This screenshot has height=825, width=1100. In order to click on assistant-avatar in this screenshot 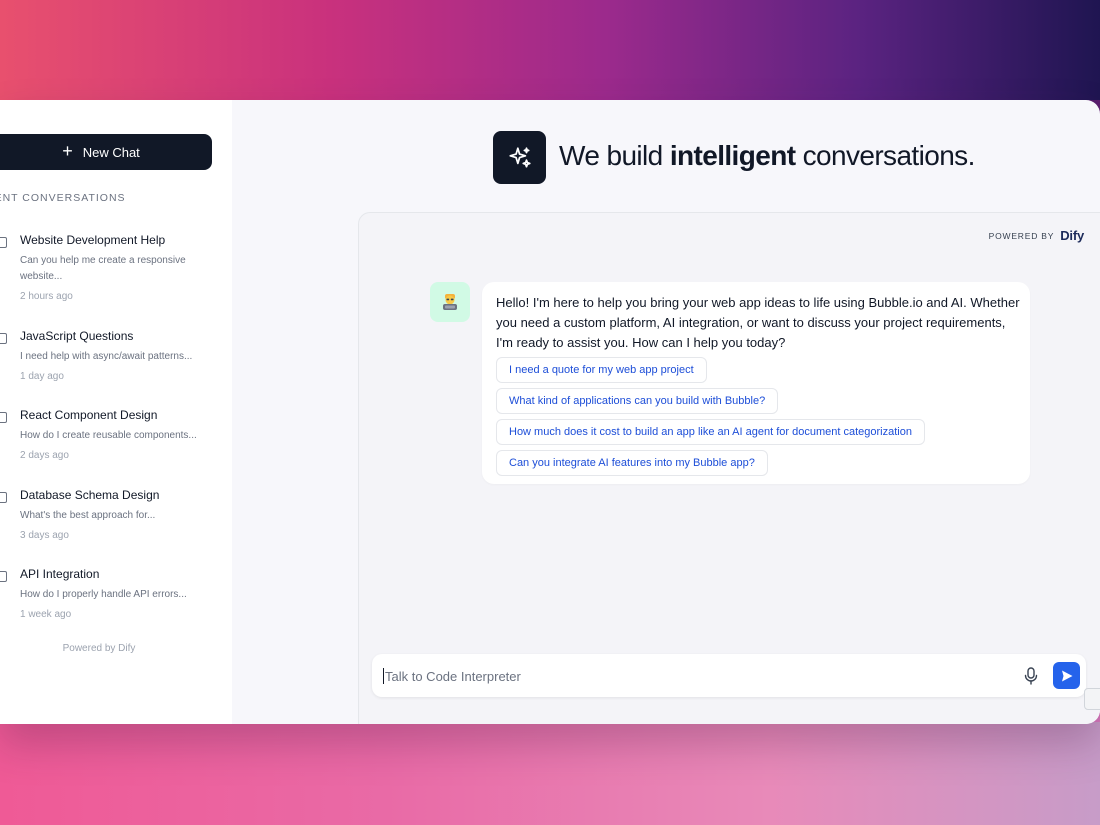, I will do `click(450, 302)`.